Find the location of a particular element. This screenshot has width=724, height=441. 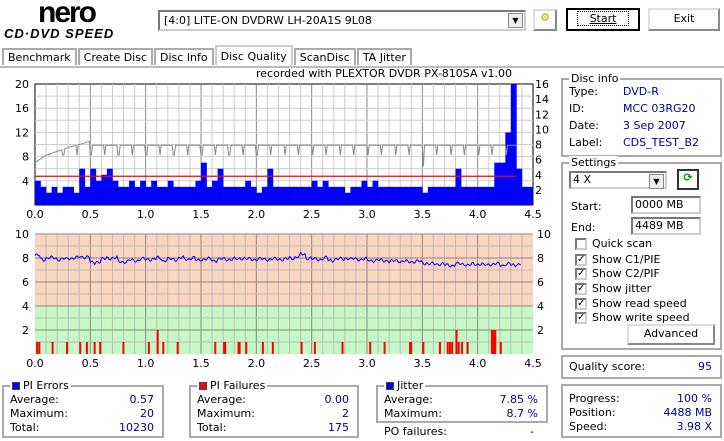

max-value: 20 is located at coordinates (147, 413).